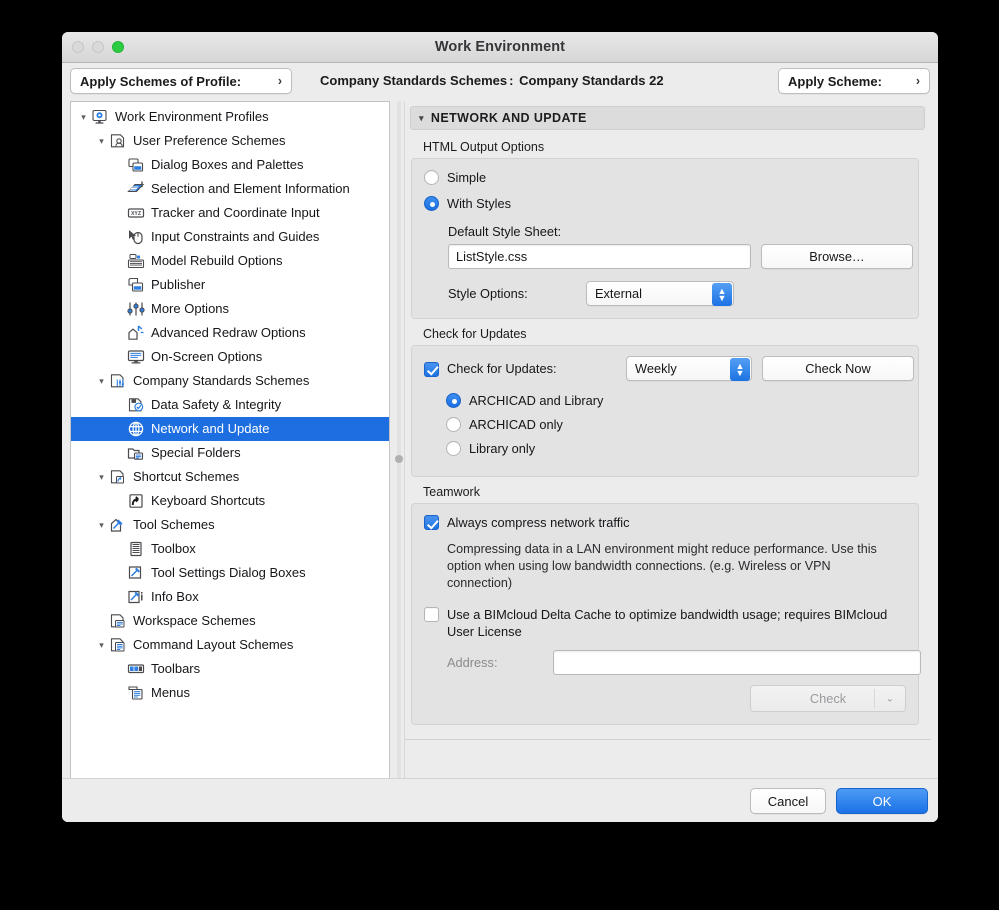 This screenshot has height=910, width=999. I want to click on check-button-row: Check ⌄, so click(665, 698).